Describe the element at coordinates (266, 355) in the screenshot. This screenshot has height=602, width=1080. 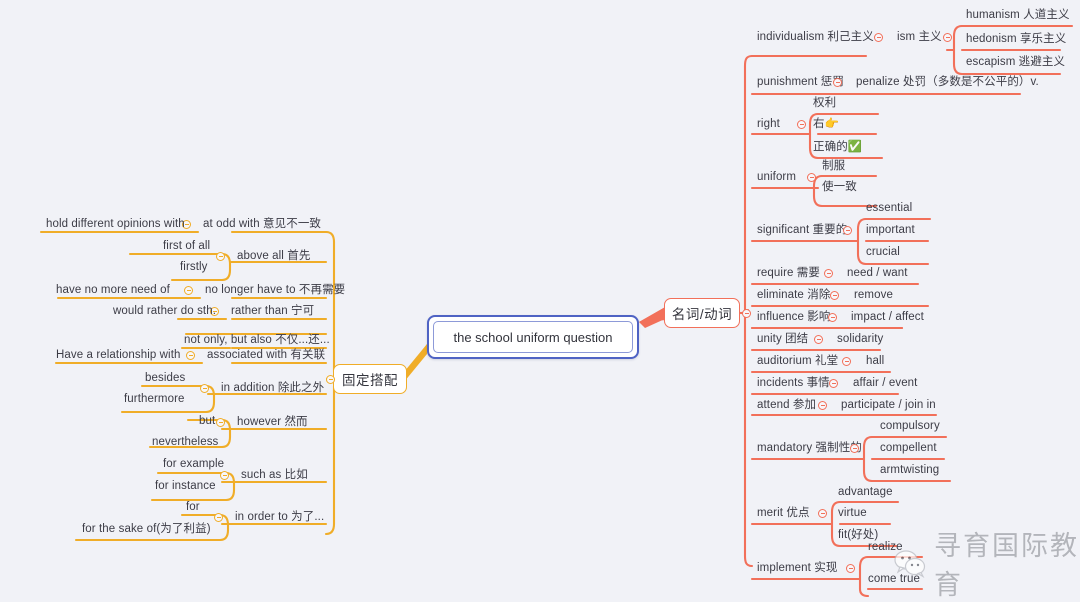
I see `node-associated-with: associated with 有关联` at that location.